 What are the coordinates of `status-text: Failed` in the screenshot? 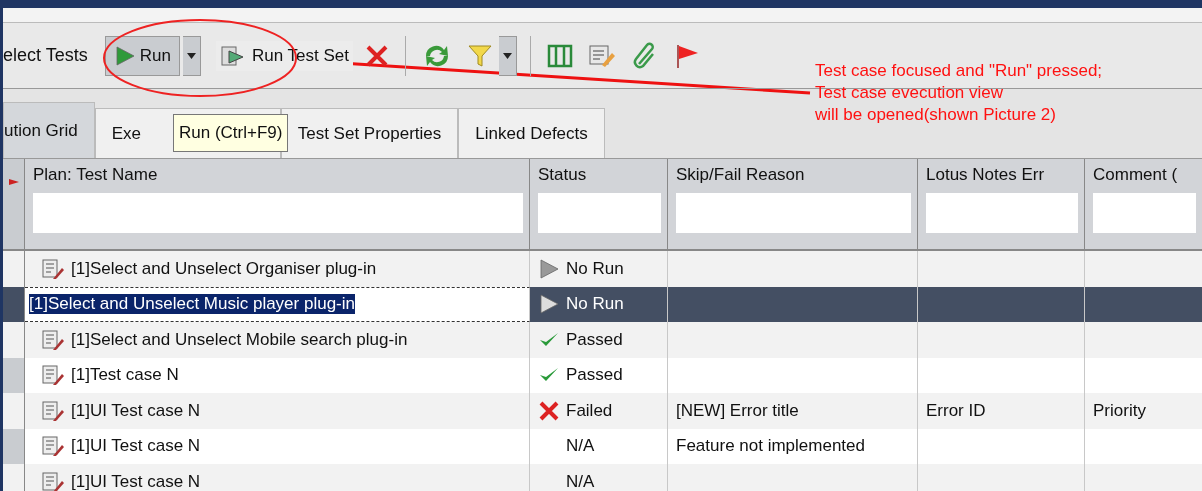 It's located at (589, 410).